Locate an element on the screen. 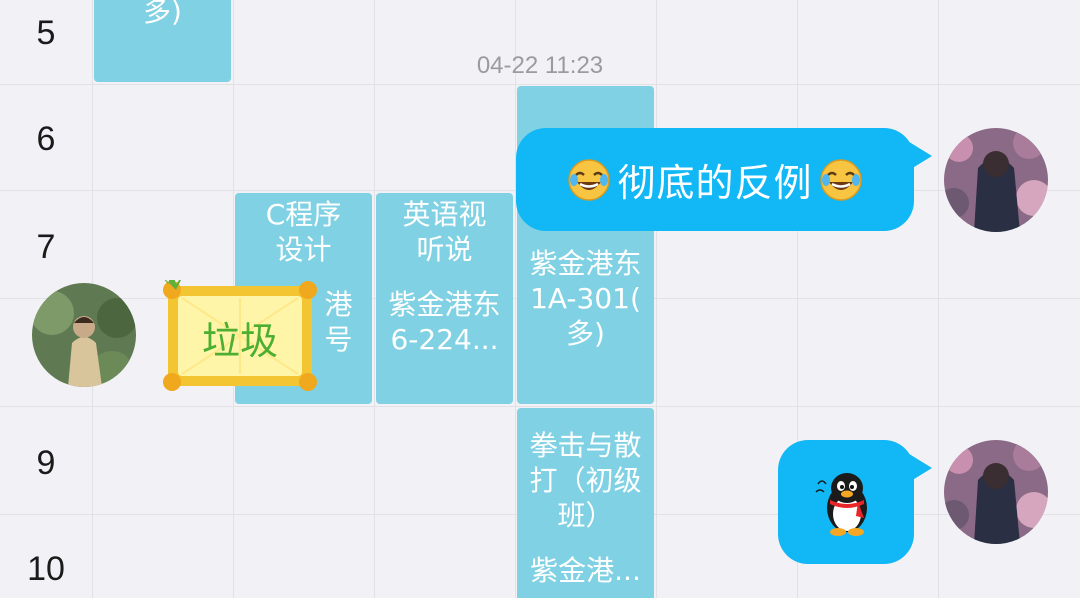 The height and width of the screenshot is (598, 1080). message-timestamp: 04-22 11:23 is located at coordinates (540, 65).